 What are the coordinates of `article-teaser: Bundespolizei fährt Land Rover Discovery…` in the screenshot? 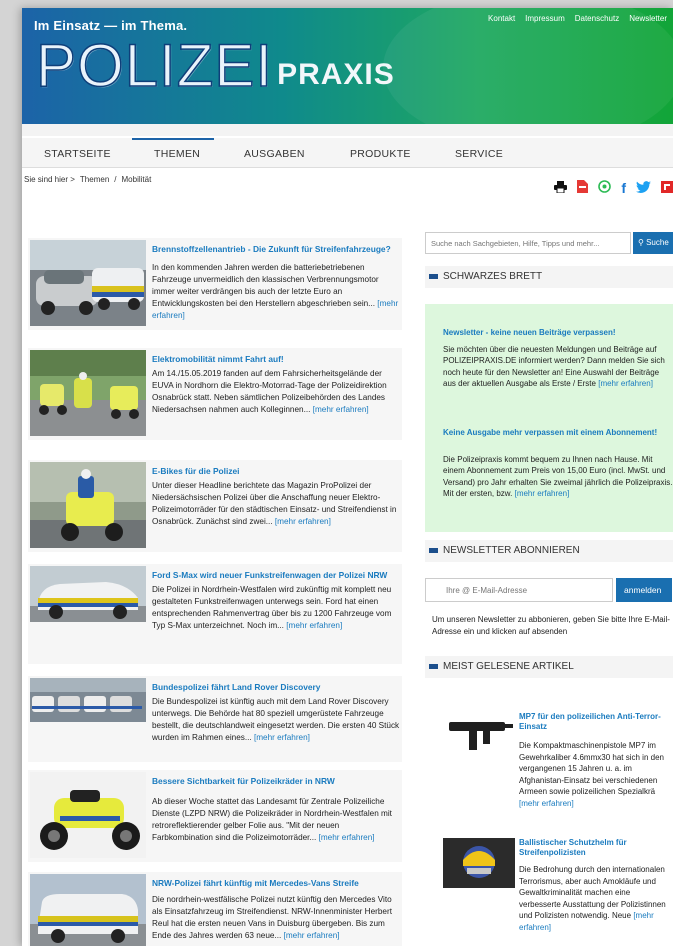 It's located at (215, 719).